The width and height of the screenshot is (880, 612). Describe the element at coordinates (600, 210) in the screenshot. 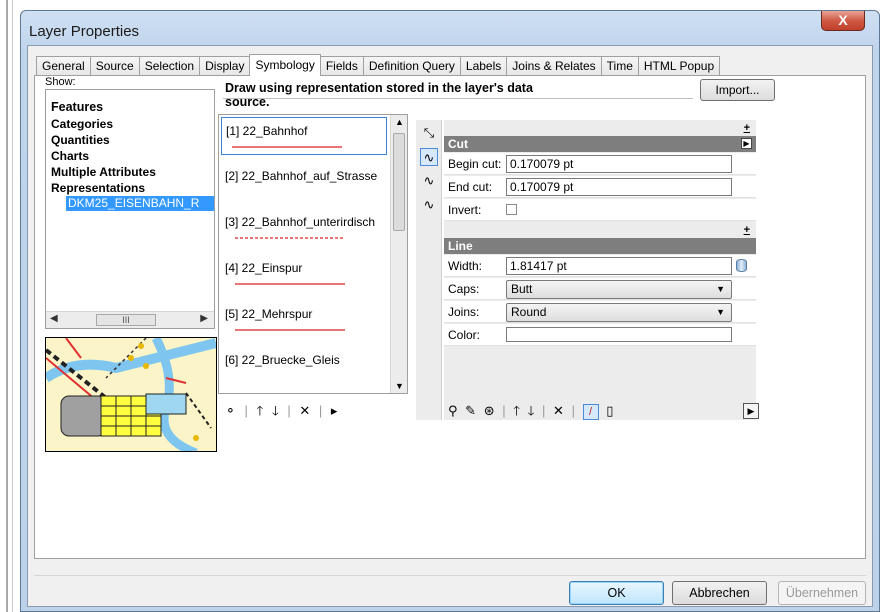

I see `invert-row: Invert:` at that location.